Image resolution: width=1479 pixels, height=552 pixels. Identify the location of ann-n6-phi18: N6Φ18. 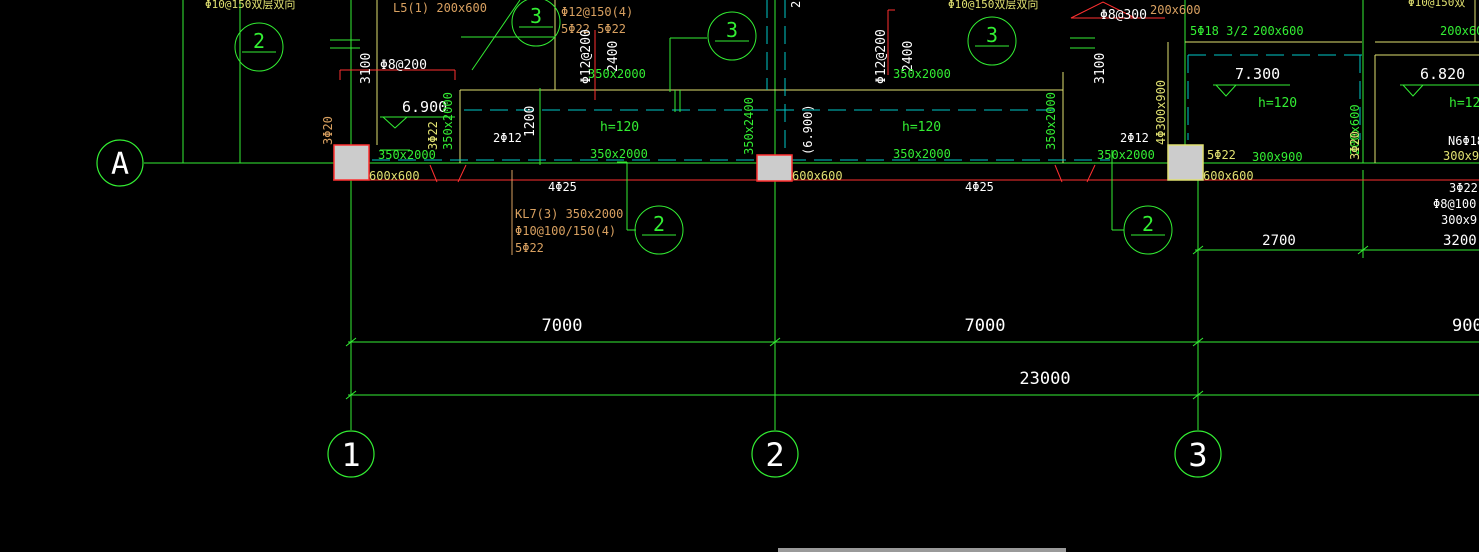
(1463, 141).